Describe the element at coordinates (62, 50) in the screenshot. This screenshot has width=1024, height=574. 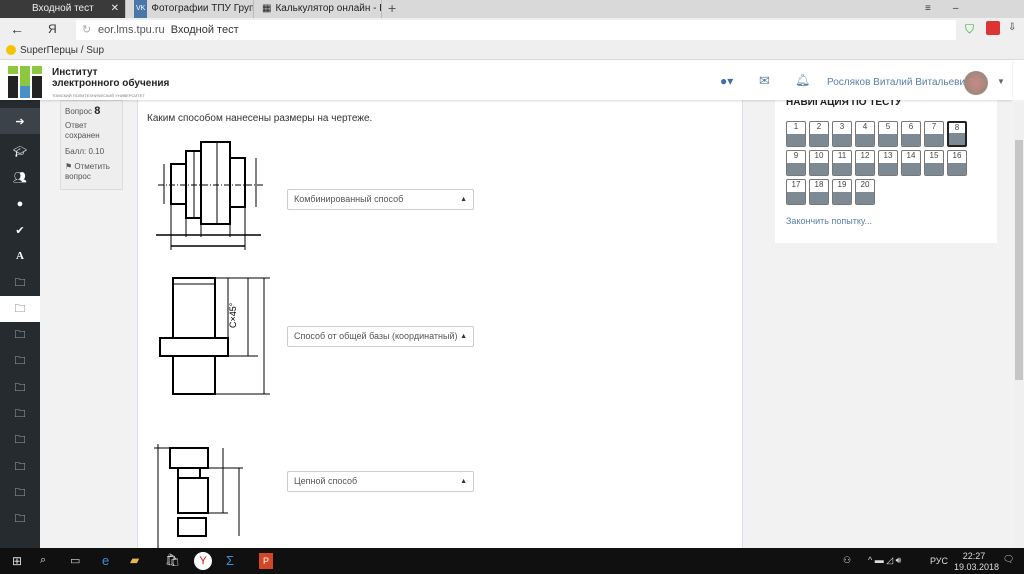
I see `bookmark-link: SuperПерцы / Sup` at that location.